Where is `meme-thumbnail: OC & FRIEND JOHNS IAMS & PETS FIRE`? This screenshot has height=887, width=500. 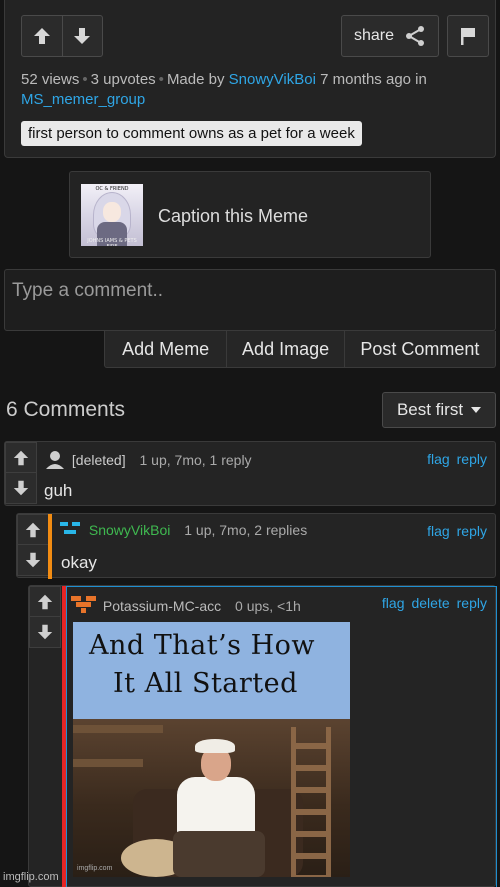
meme-thumbnail: OC & FRIEND JOHNS IAMS & PETS FIRE is located at coordinates (112, 215).